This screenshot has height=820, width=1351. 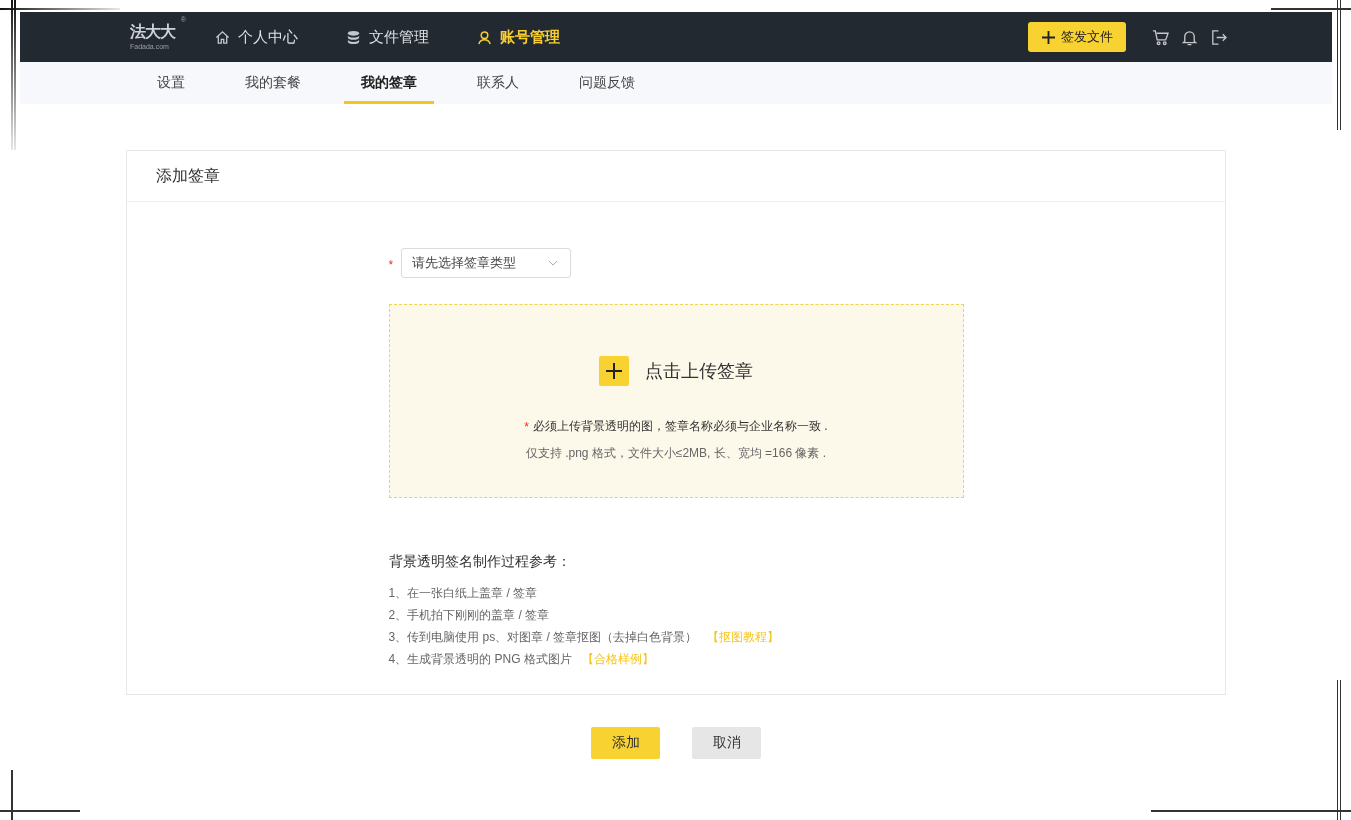 What do you see at coordinates (469, 615) in the screenshot?
I see `guide-step: 2、手机拍下刚刚的盖章 / 签章` at bounding box center [469, 615].